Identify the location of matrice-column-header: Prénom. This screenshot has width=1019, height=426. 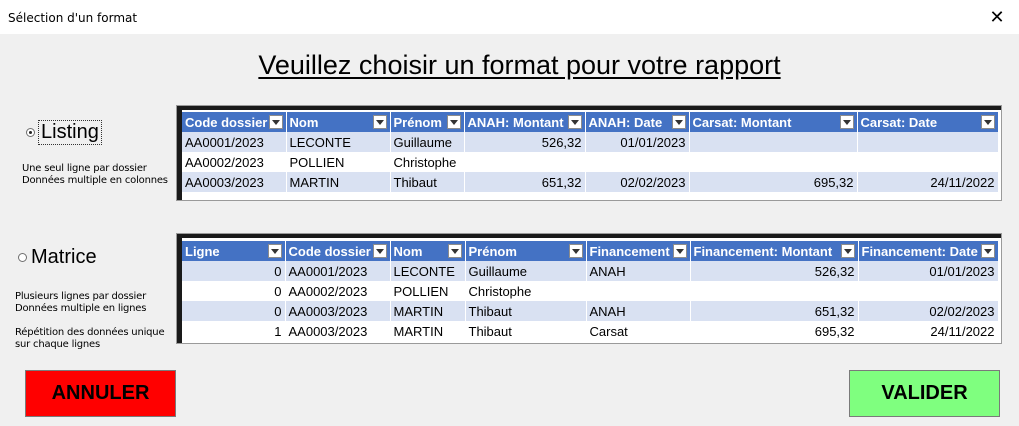
(526, 251).